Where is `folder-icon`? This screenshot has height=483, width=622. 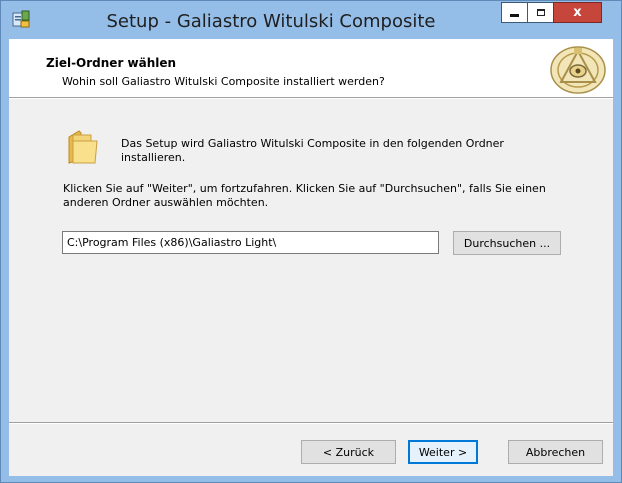
folder-icon is located at coordinates (83, 147).